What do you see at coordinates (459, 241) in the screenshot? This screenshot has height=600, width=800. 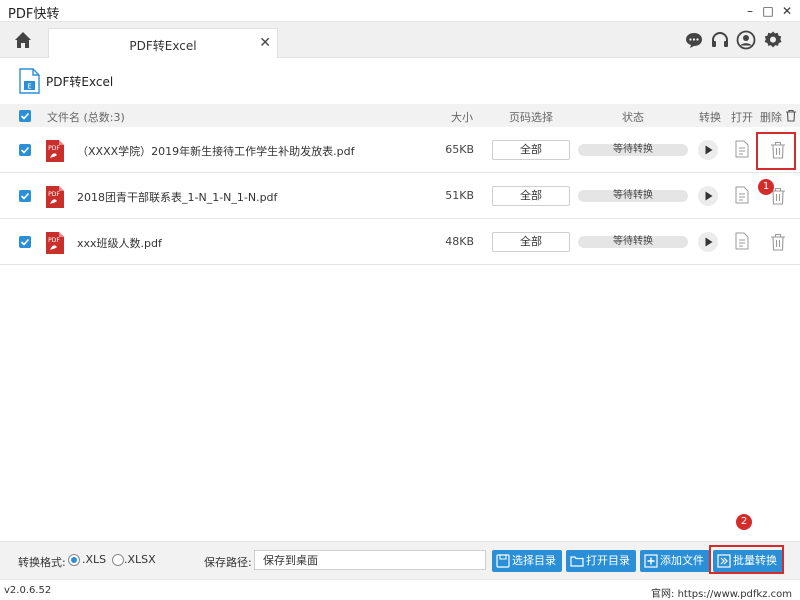 I see `file-size: 48KB` at bounding box center [459, 241].